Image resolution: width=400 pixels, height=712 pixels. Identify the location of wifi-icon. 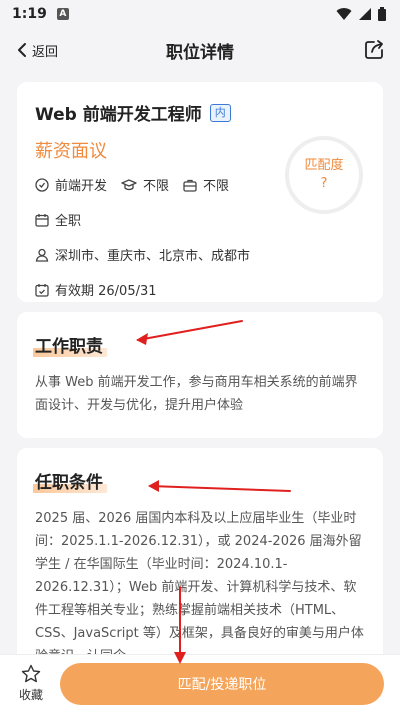
(344, 14).